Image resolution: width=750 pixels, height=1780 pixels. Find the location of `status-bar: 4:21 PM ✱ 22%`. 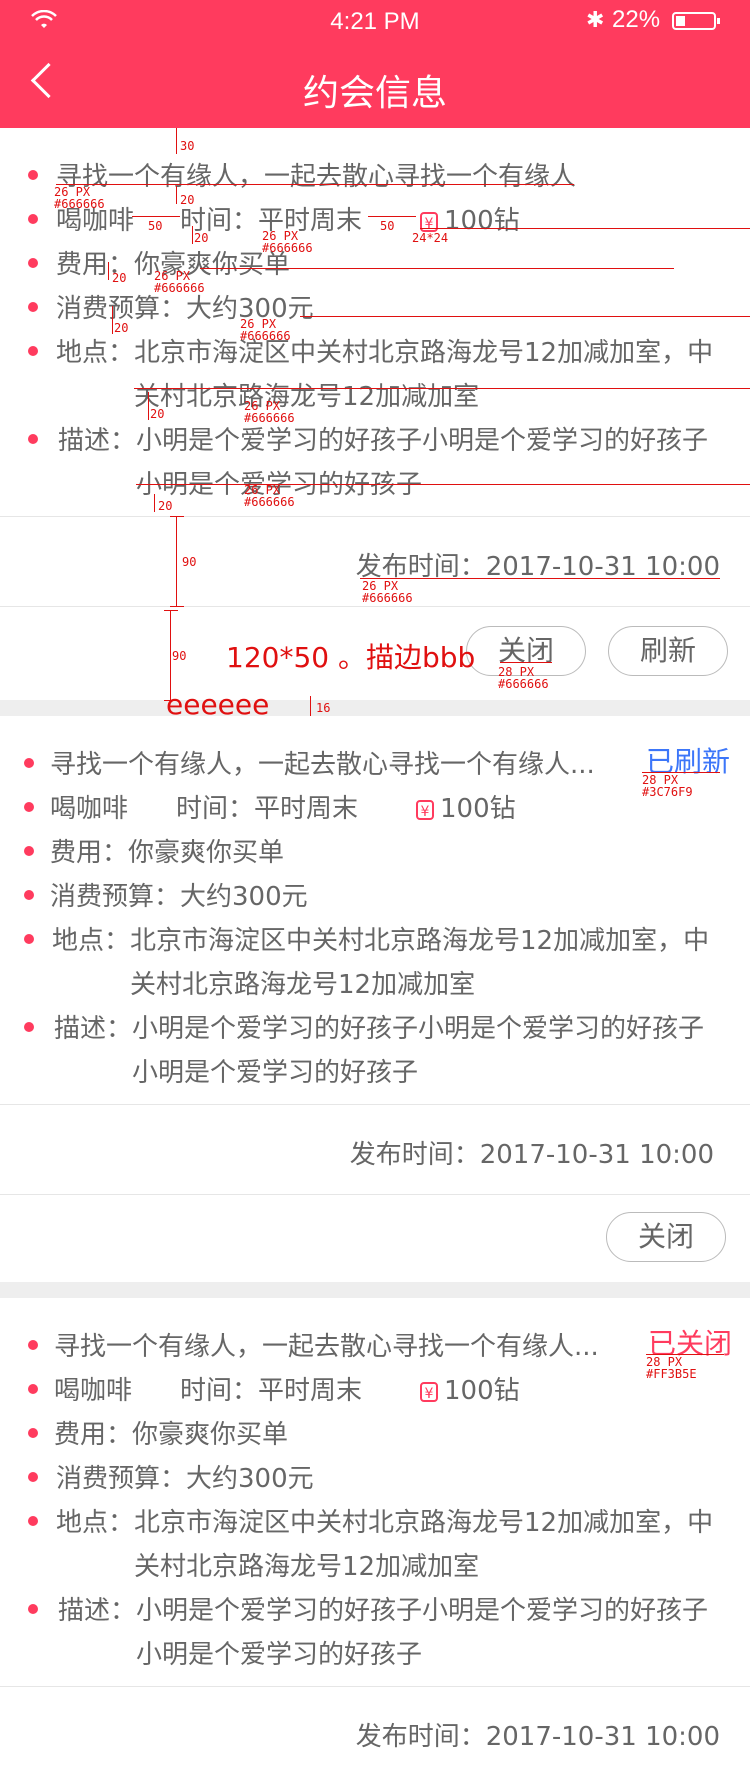

status-bar: 4:21 PM ✱ 22% is located at coordinates (375, 20).